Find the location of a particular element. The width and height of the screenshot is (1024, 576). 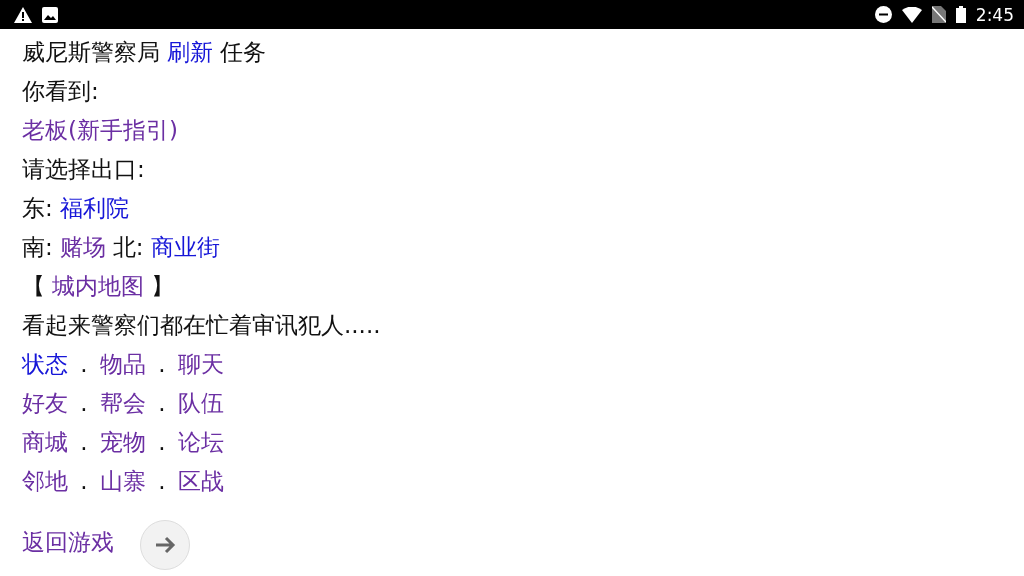

warning-icon is located at coordinates (23, 14).